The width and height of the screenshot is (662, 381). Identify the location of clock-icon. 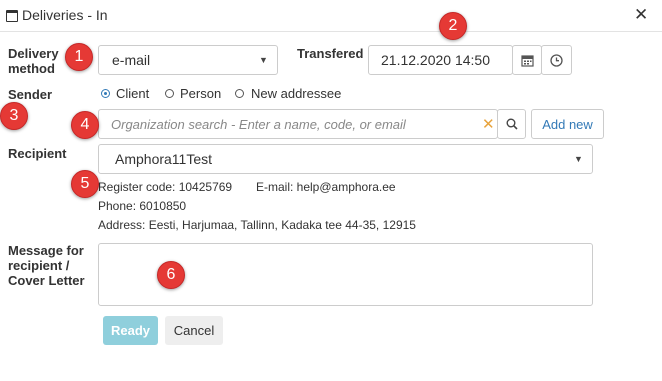
(556, 60).